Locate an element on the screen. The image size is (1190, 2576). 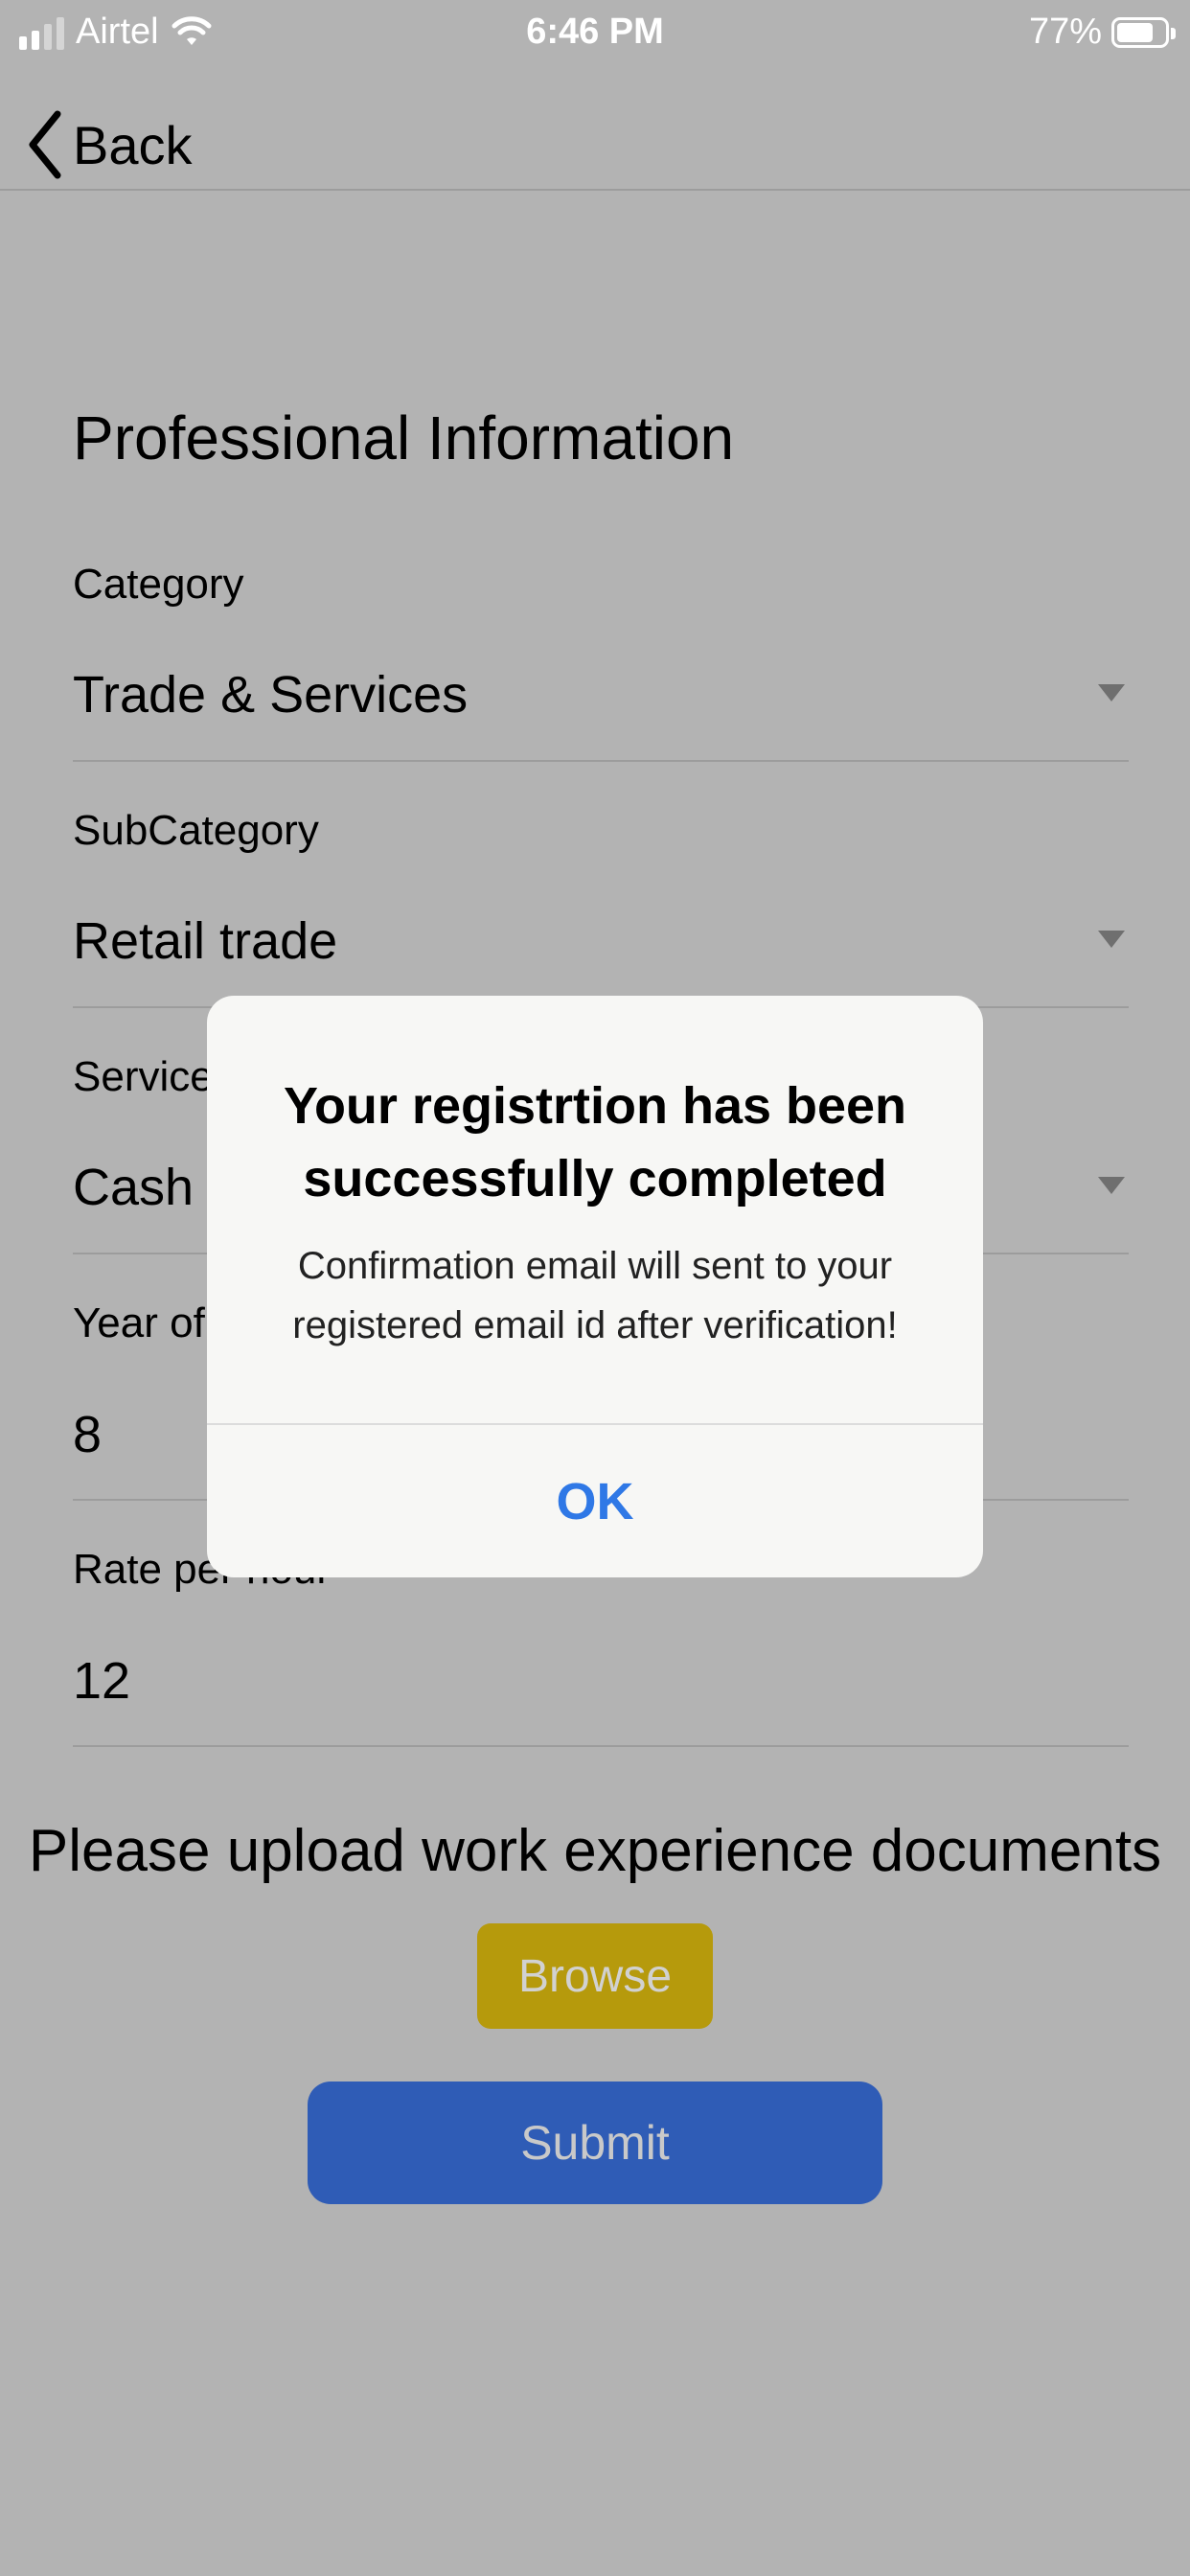
service-dropdown: Cash r is located at coordinates (149, 1187).